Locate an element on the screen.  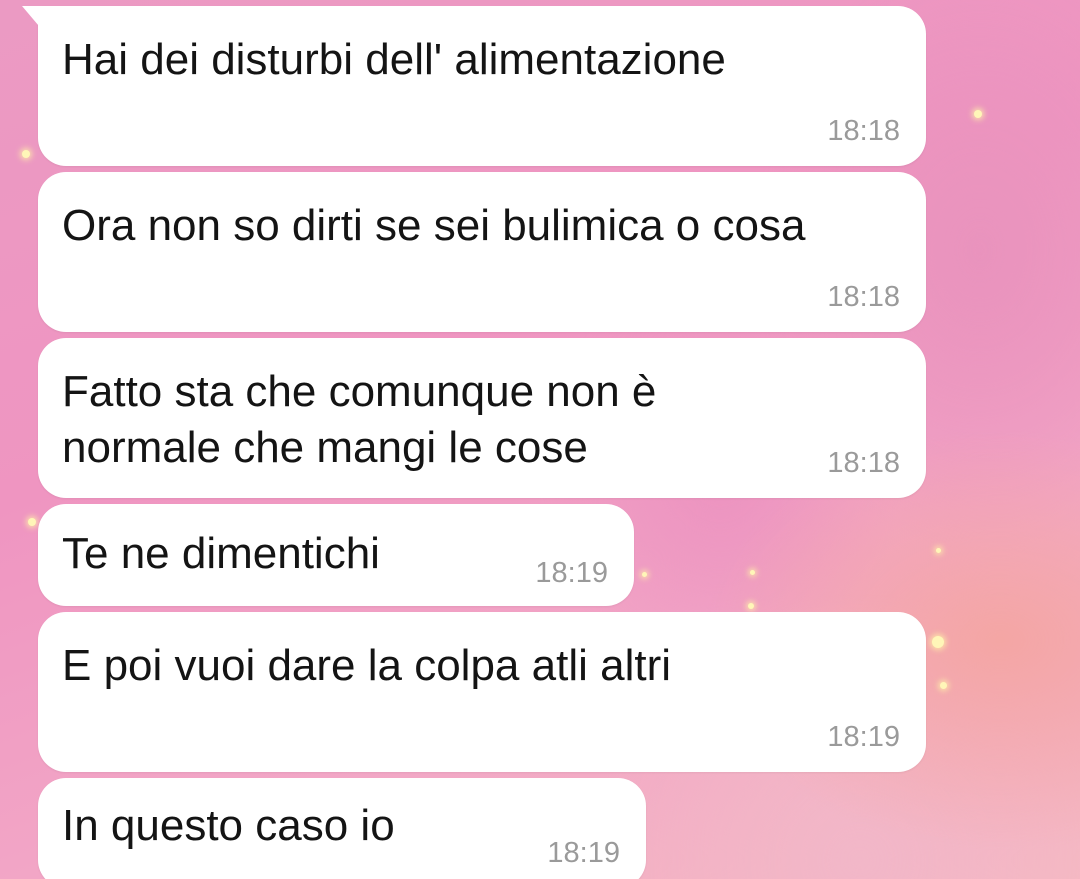
message-bubble: Te ne dimentichi 18:19 is located at coordinates (336, 555).